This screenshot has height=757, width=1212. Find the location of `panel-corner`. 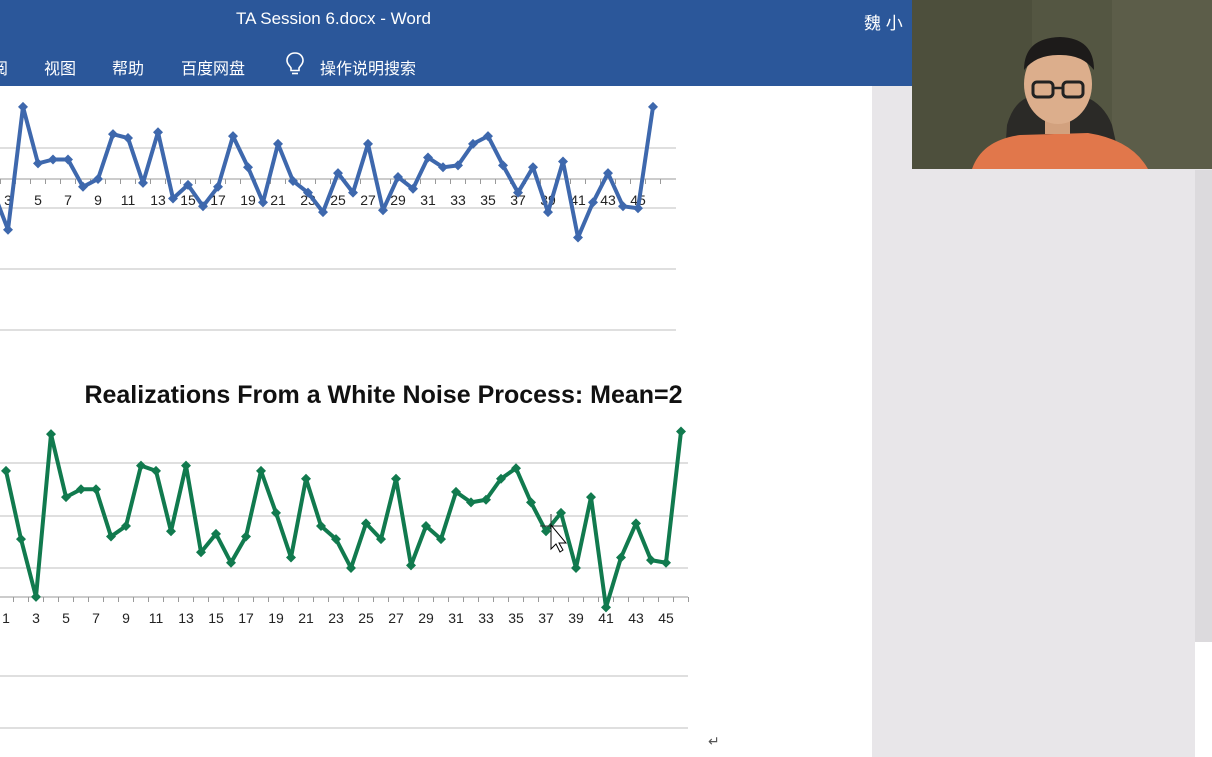

panel-corner is located at coordinates (1203, 699).